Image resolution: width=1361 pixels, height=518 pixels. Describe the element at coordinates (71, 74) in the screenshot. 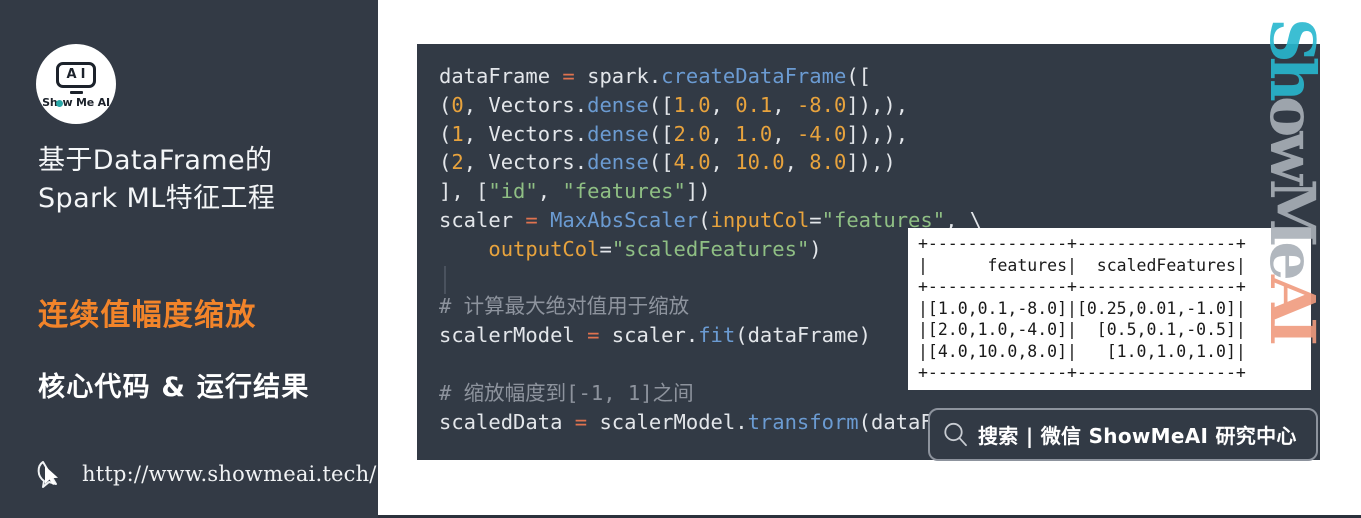

I see `logo-letter-a: A` at that location.